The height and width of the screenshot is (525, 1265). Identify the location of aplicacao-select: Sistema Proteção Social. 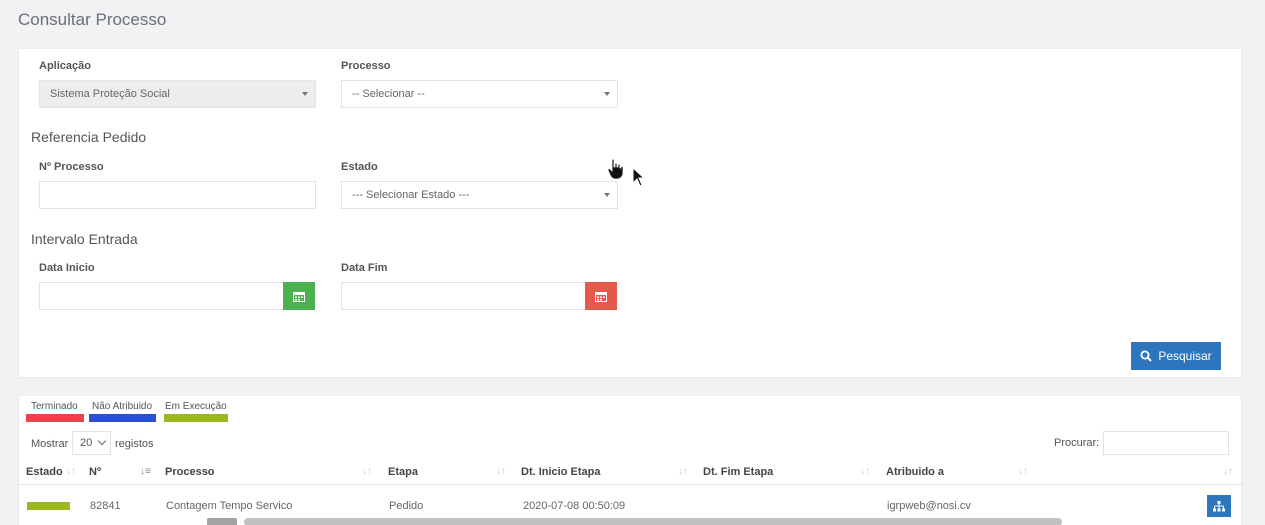
(177, 94).